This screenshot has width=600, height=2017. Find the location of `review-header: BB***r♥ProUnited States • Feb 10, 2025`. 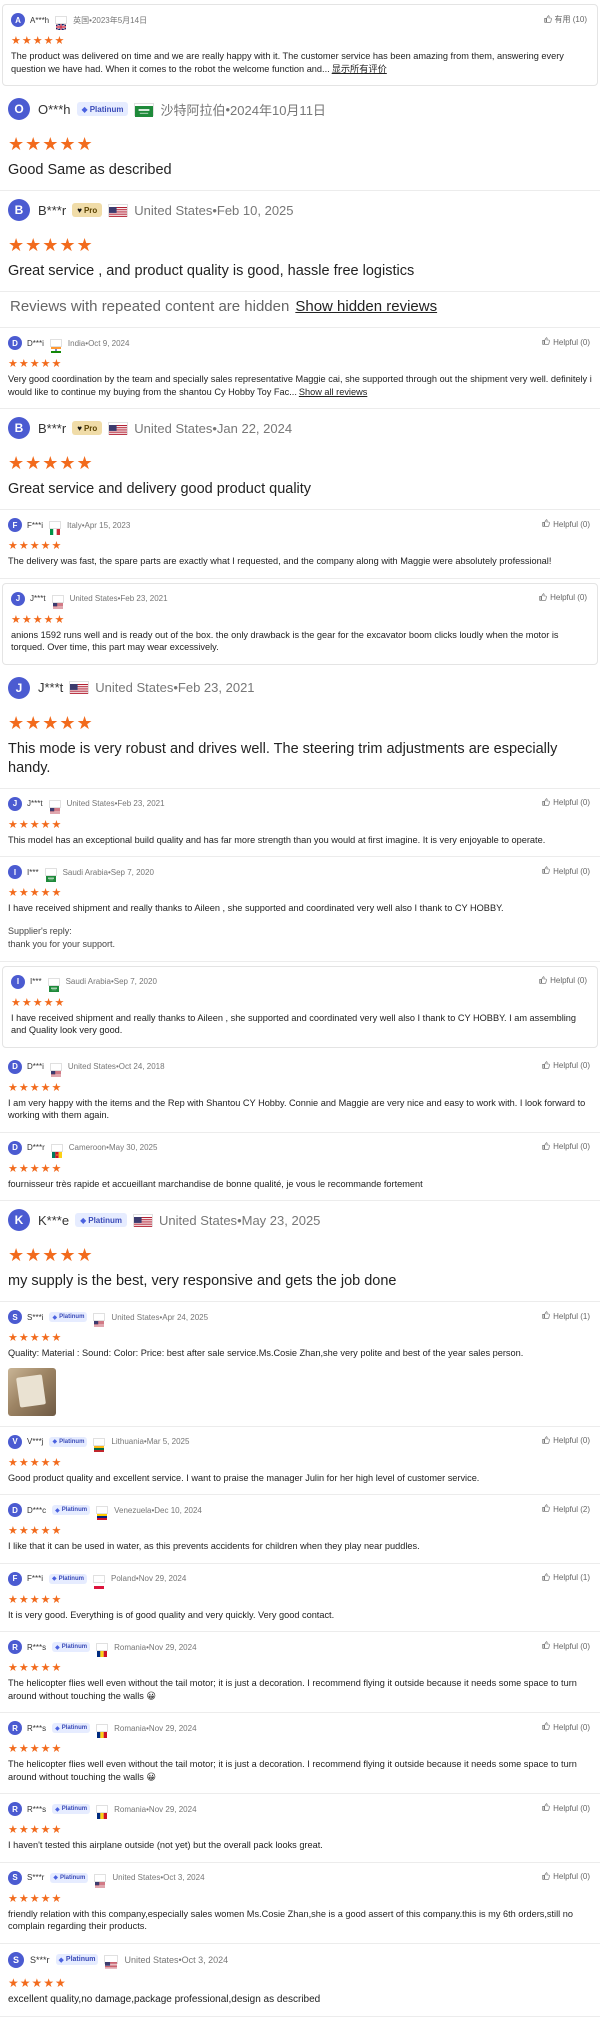

review-header: BB***r♥ProUnited States • Feb 10, 2025 is located at coordinates (300, 210).